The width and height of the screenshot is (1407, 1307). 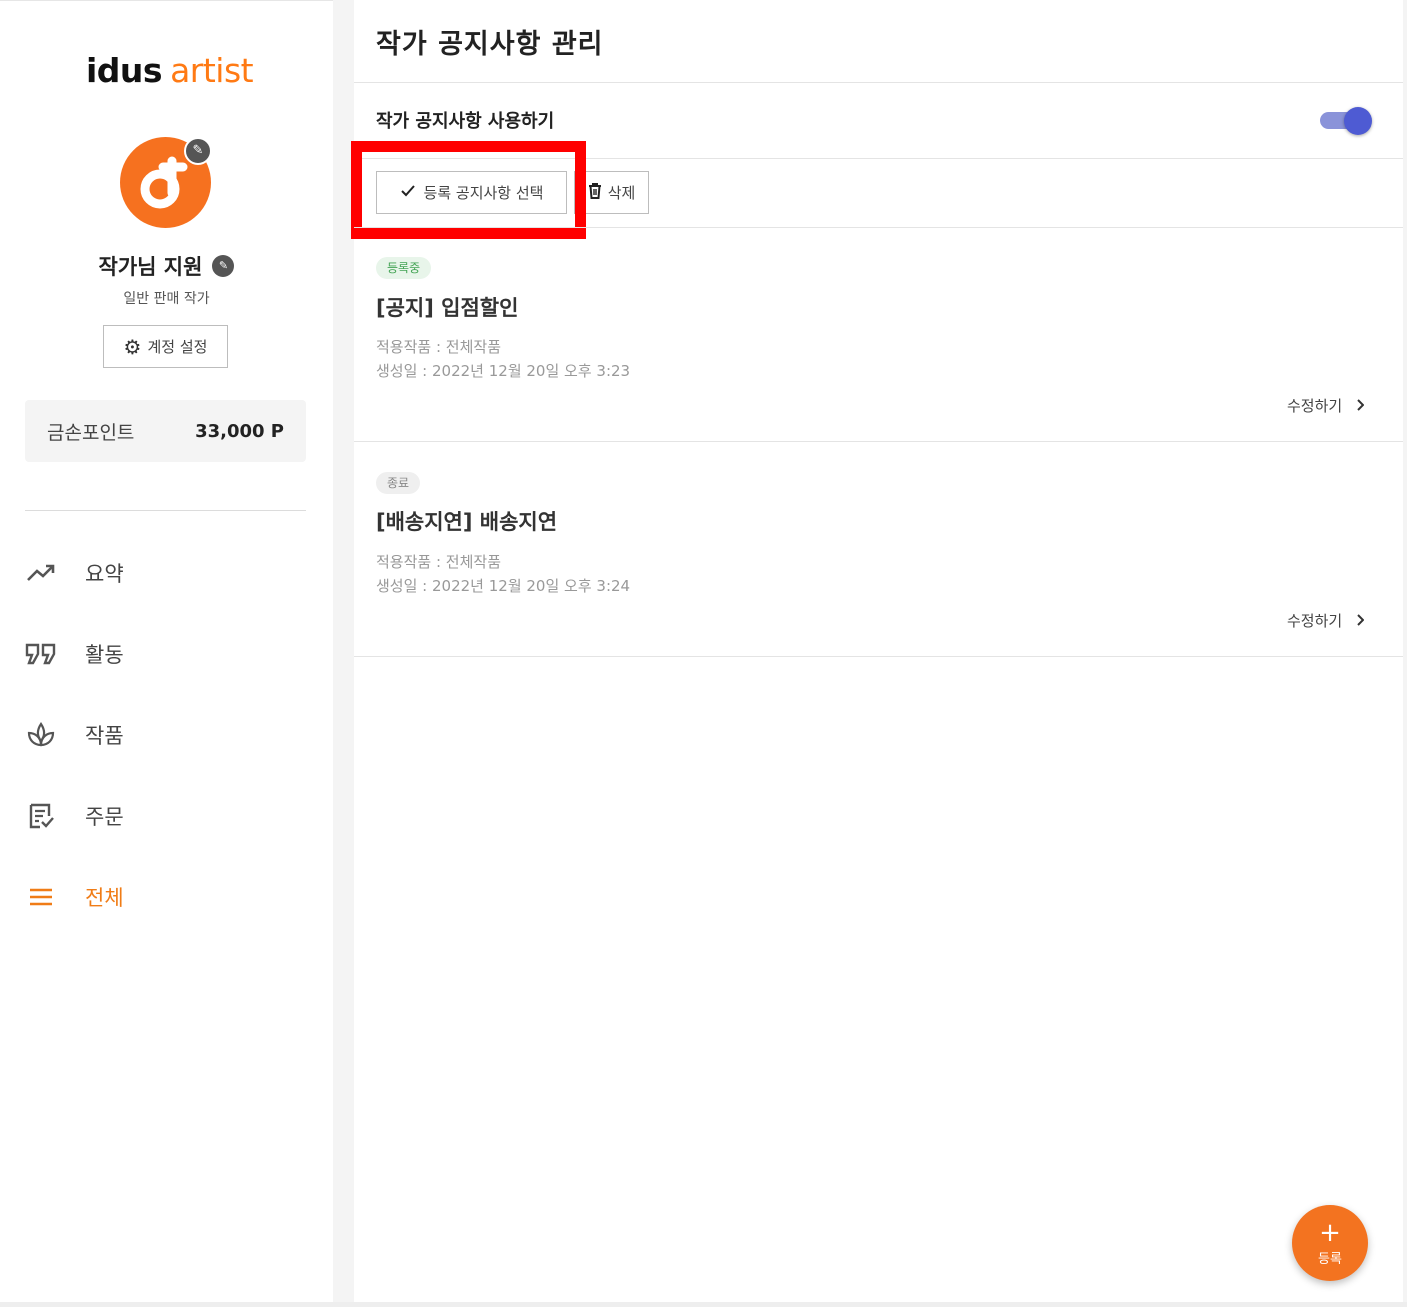 What do you see at coordinates (398, 483) in the screenshot?
I see `status-badge: 종료` at bounding box center [398, 483].